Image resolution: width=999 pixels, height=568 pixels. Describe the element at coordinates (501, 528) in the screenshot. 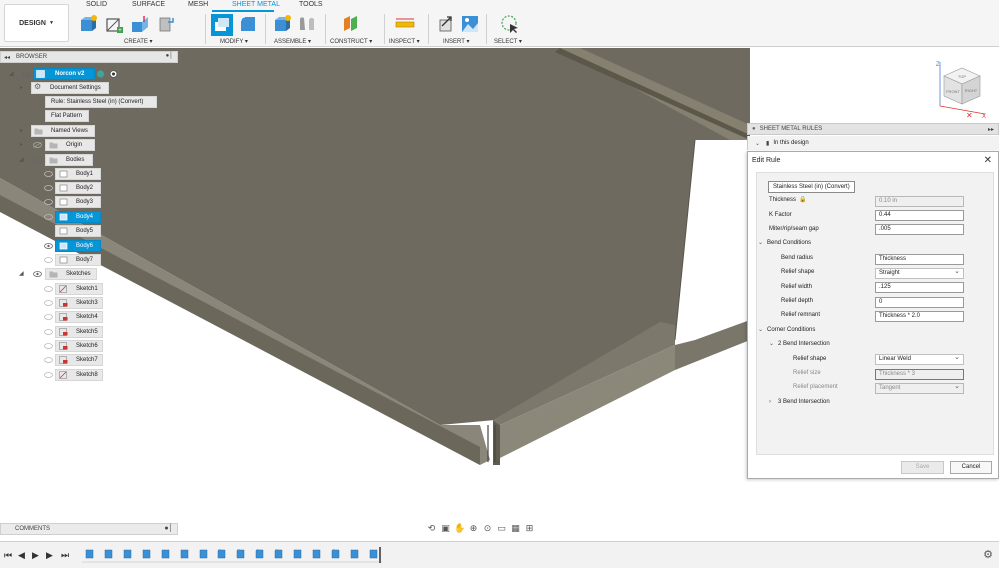

I see `display-settings-icon: ▭` at that location.